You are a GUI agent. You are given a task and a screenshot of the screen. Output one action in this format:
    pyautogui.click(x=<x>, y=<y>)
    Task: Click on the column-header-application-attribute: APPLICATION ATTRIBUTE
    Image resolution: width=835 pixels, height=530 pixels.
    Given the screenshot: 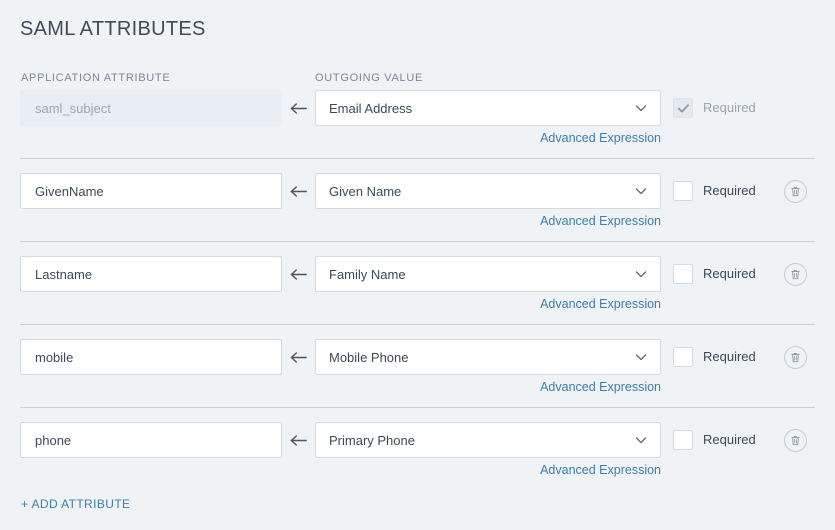 What is the action you would take?
    pyautogui.click(x=96, y=78)
    